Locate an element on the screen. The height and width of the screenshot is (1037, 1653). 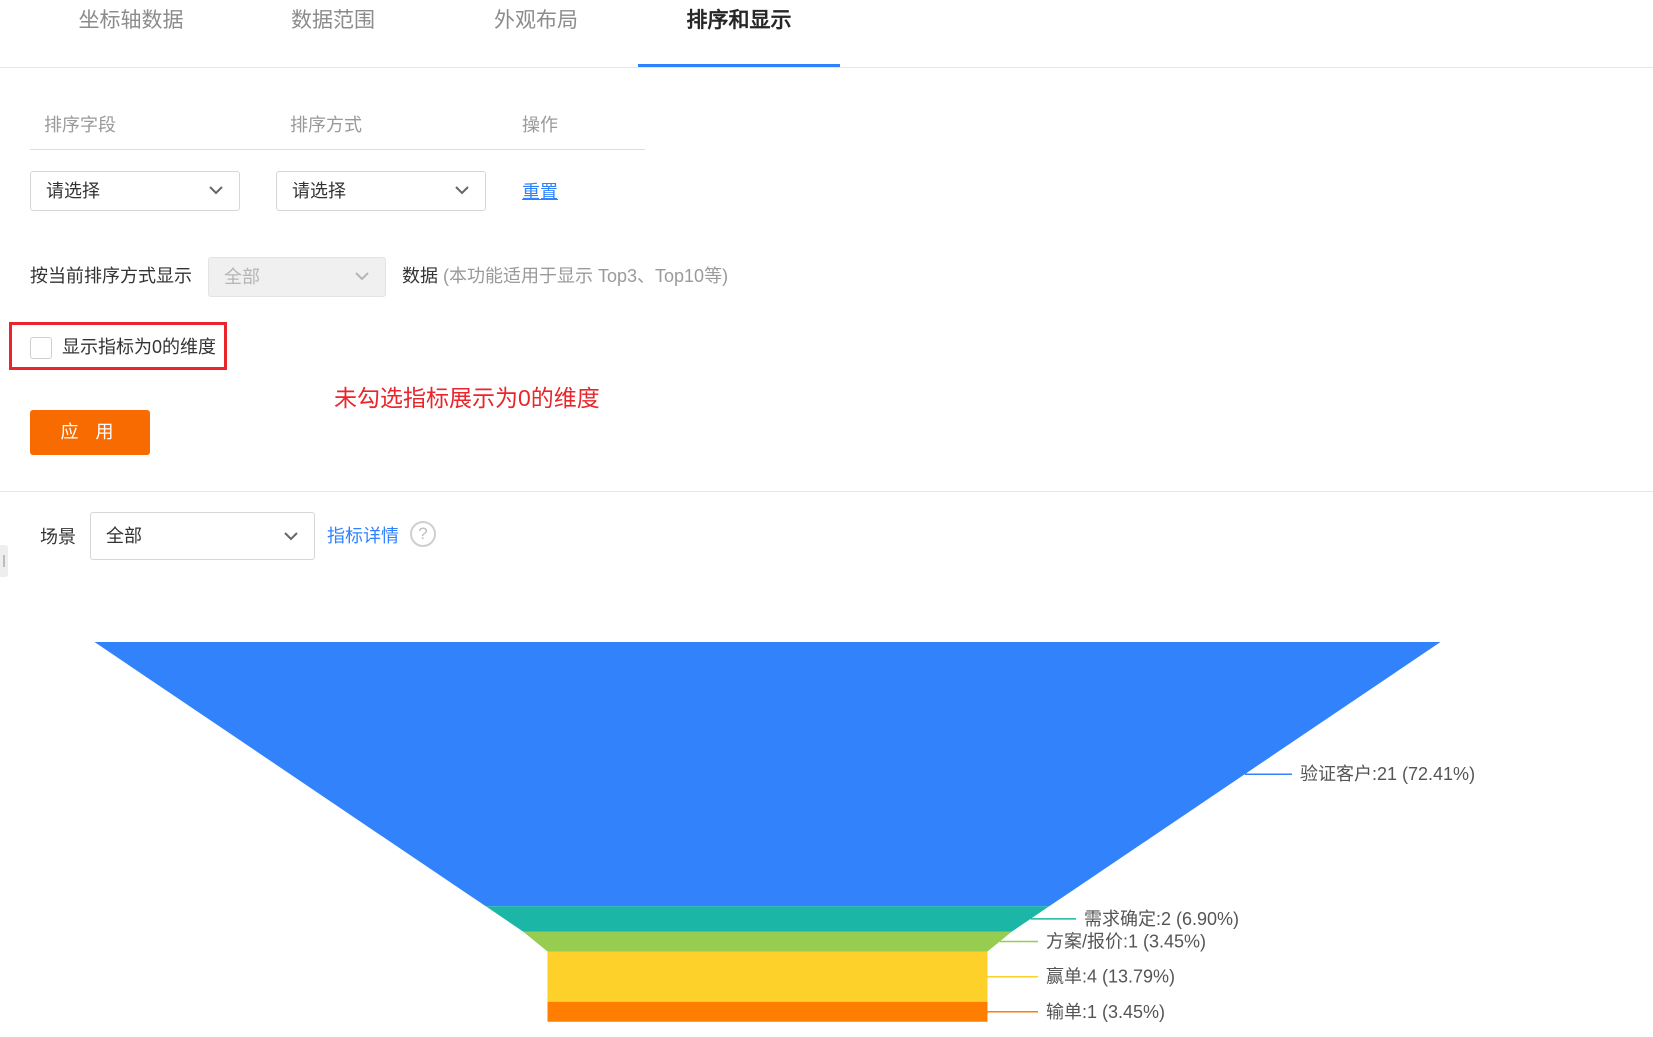
section-divider is located at coordinates (826, 491).